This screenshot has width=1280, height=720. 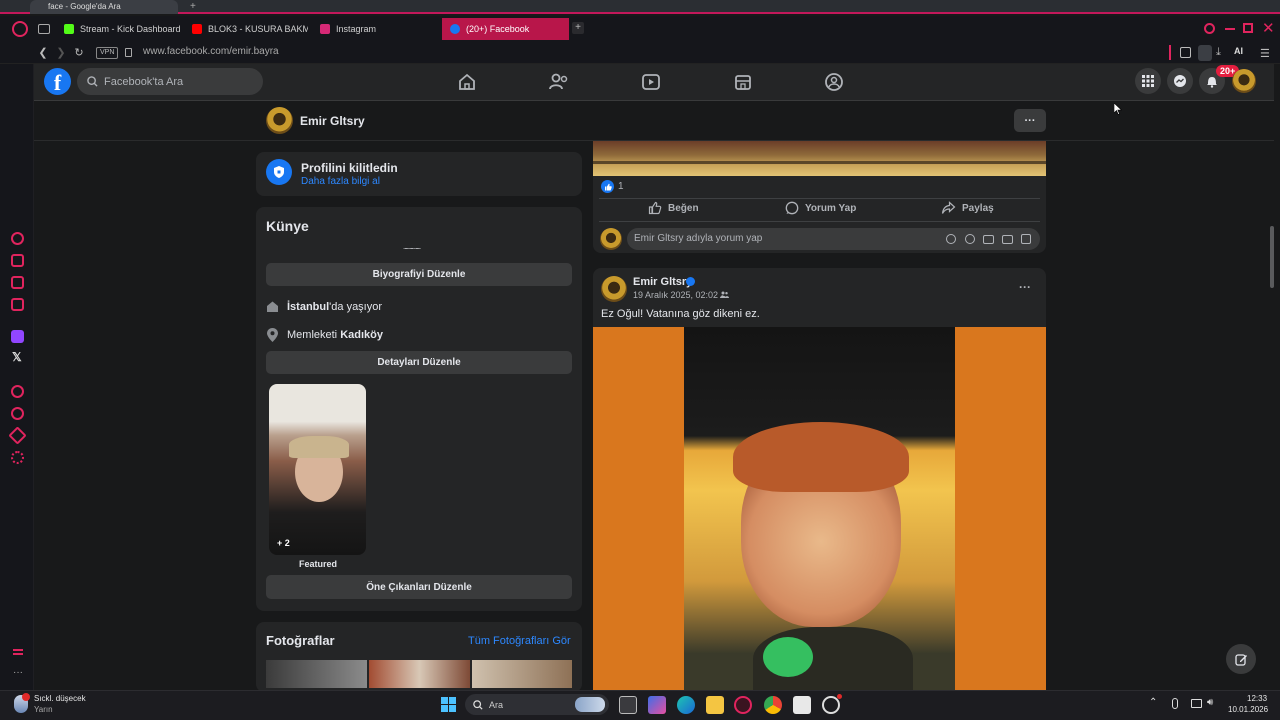 I want to click on url-text: www.facebook.com/emir.bayra, so click(x=211, y=51).